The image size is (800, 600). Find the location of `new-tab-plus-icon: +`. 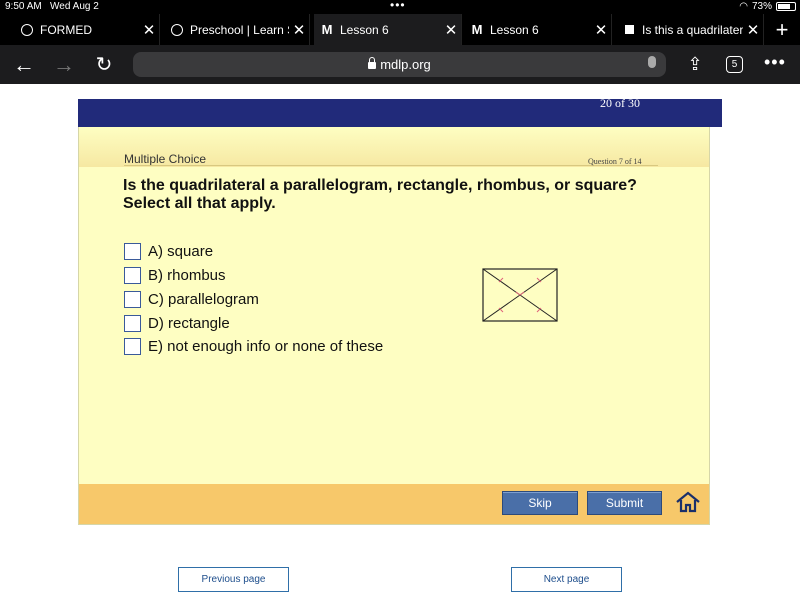

new-tab-plus-icon: + is located at coordinates (782, 29).